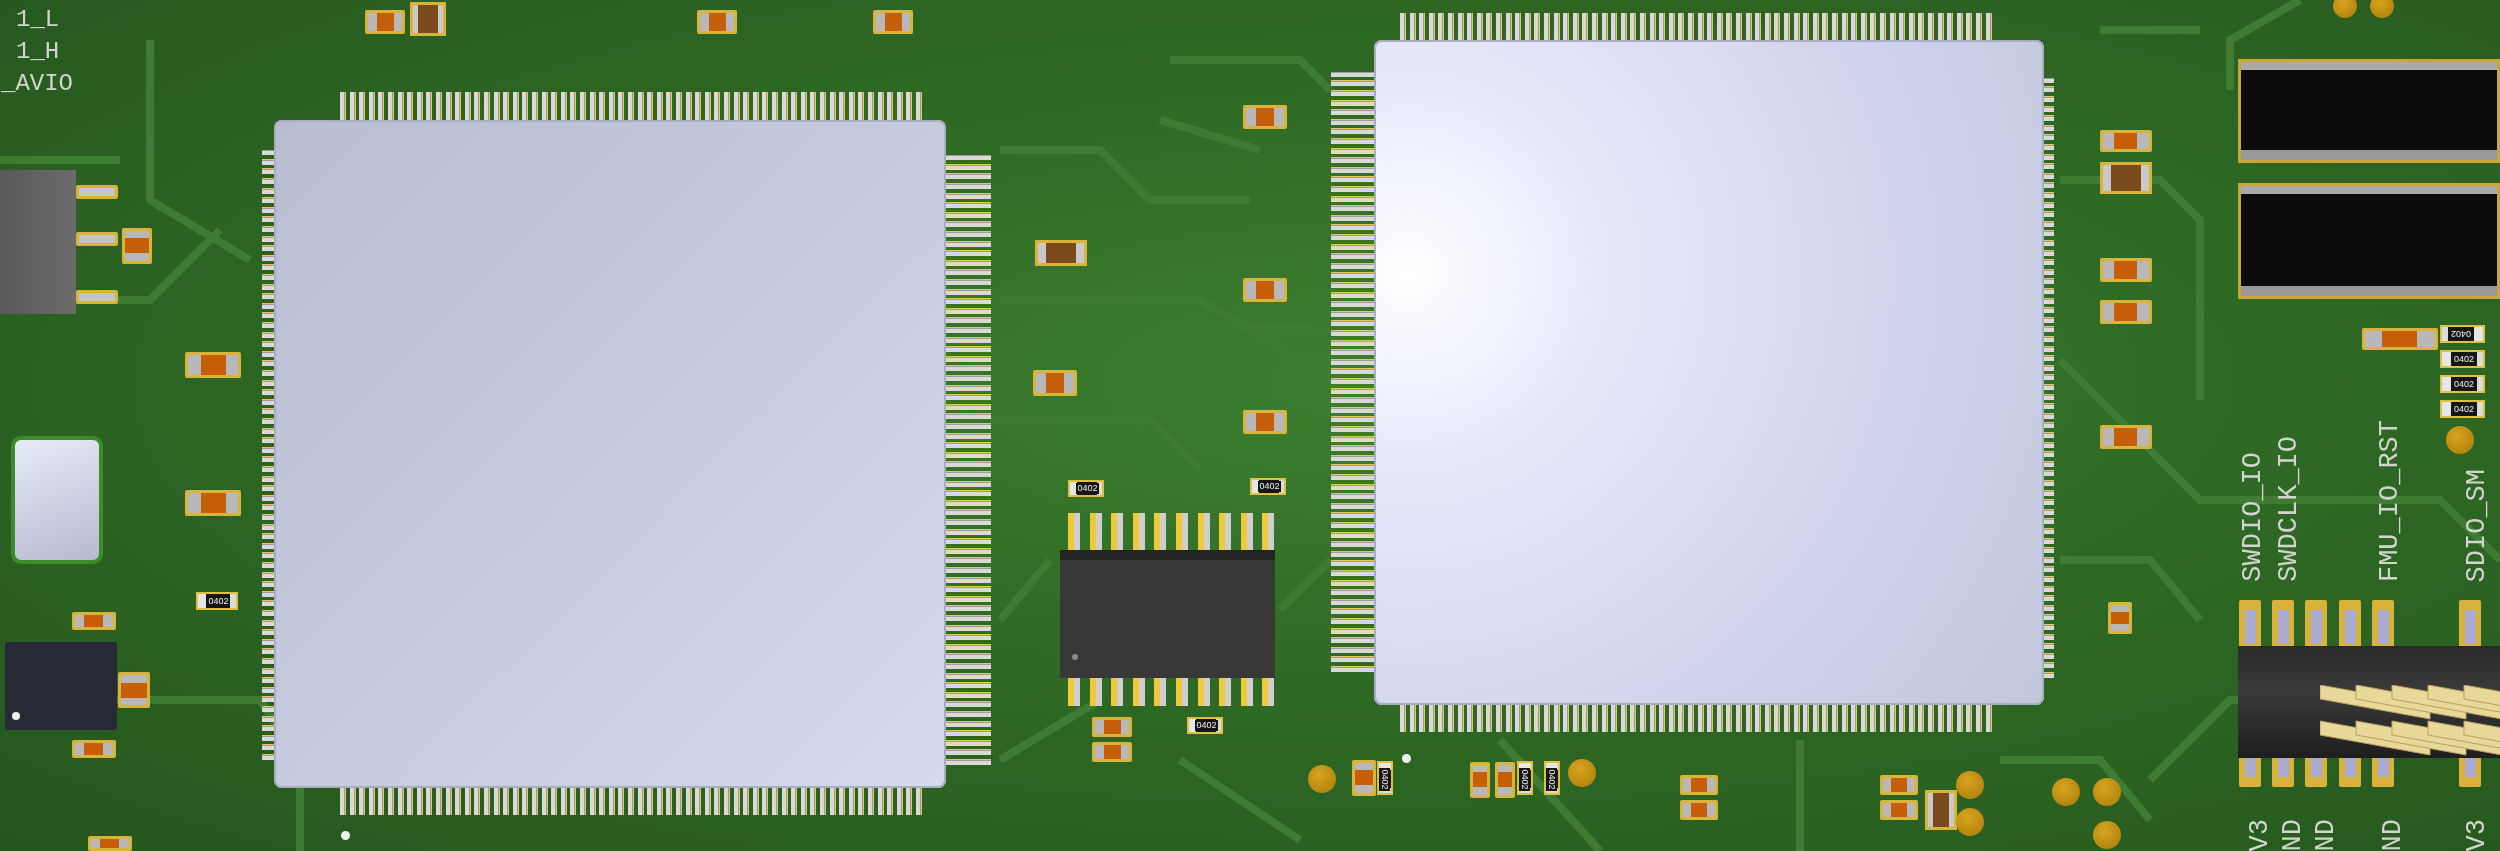 The image size is (2500, 851). I want to click on silkscreen-label: 1_H, so click(38, 52).